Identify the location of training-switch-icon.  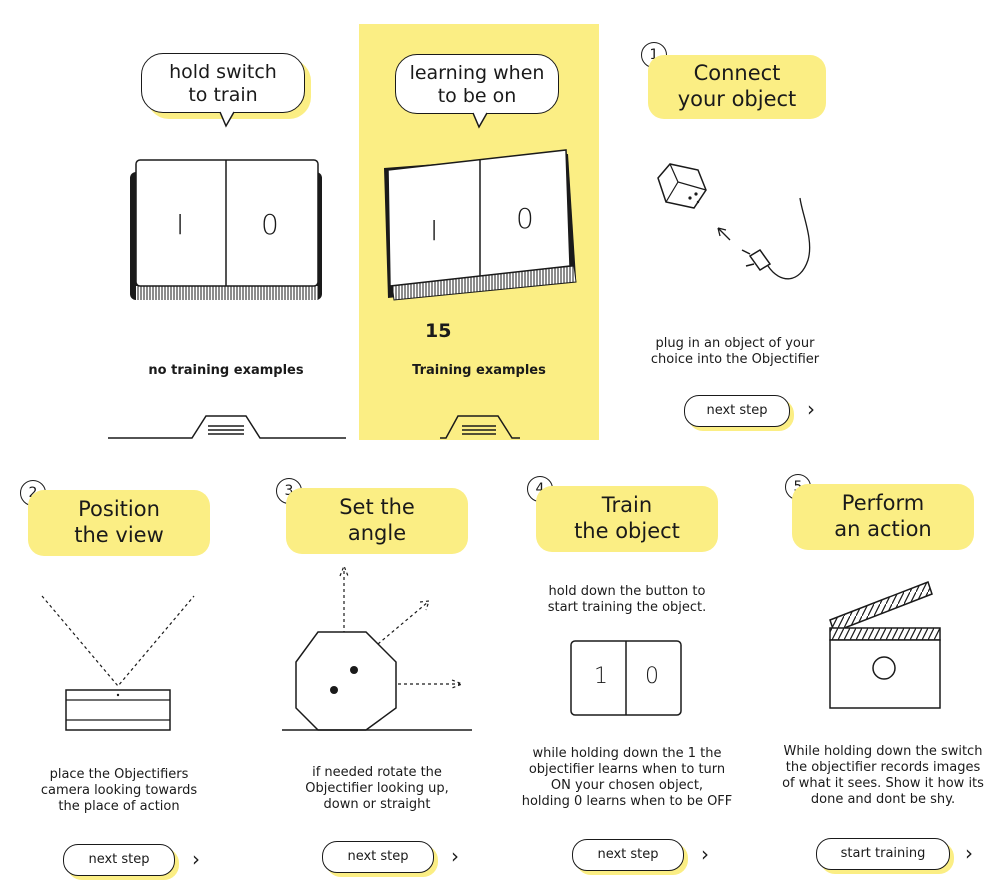
(627, 678).